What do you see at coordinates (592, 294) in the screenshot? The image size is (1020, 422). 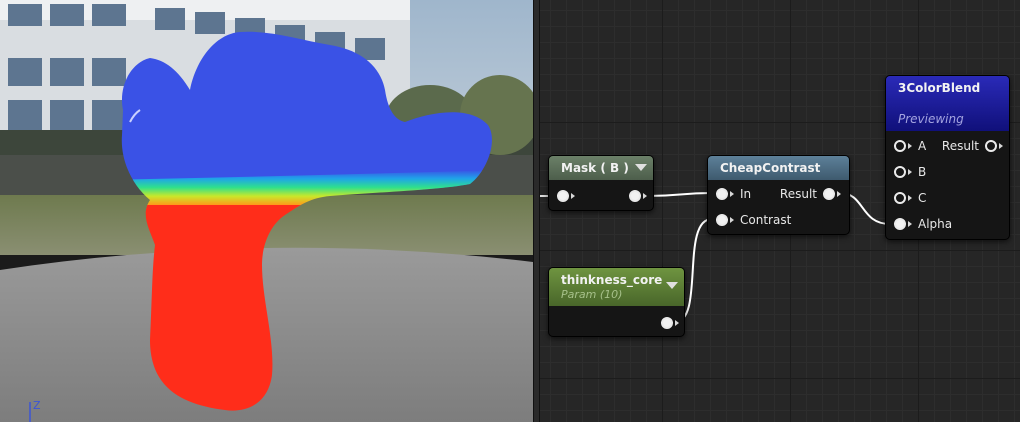 I see `param-node-subtitle: Param (10)` at bounding box center [592, 294].